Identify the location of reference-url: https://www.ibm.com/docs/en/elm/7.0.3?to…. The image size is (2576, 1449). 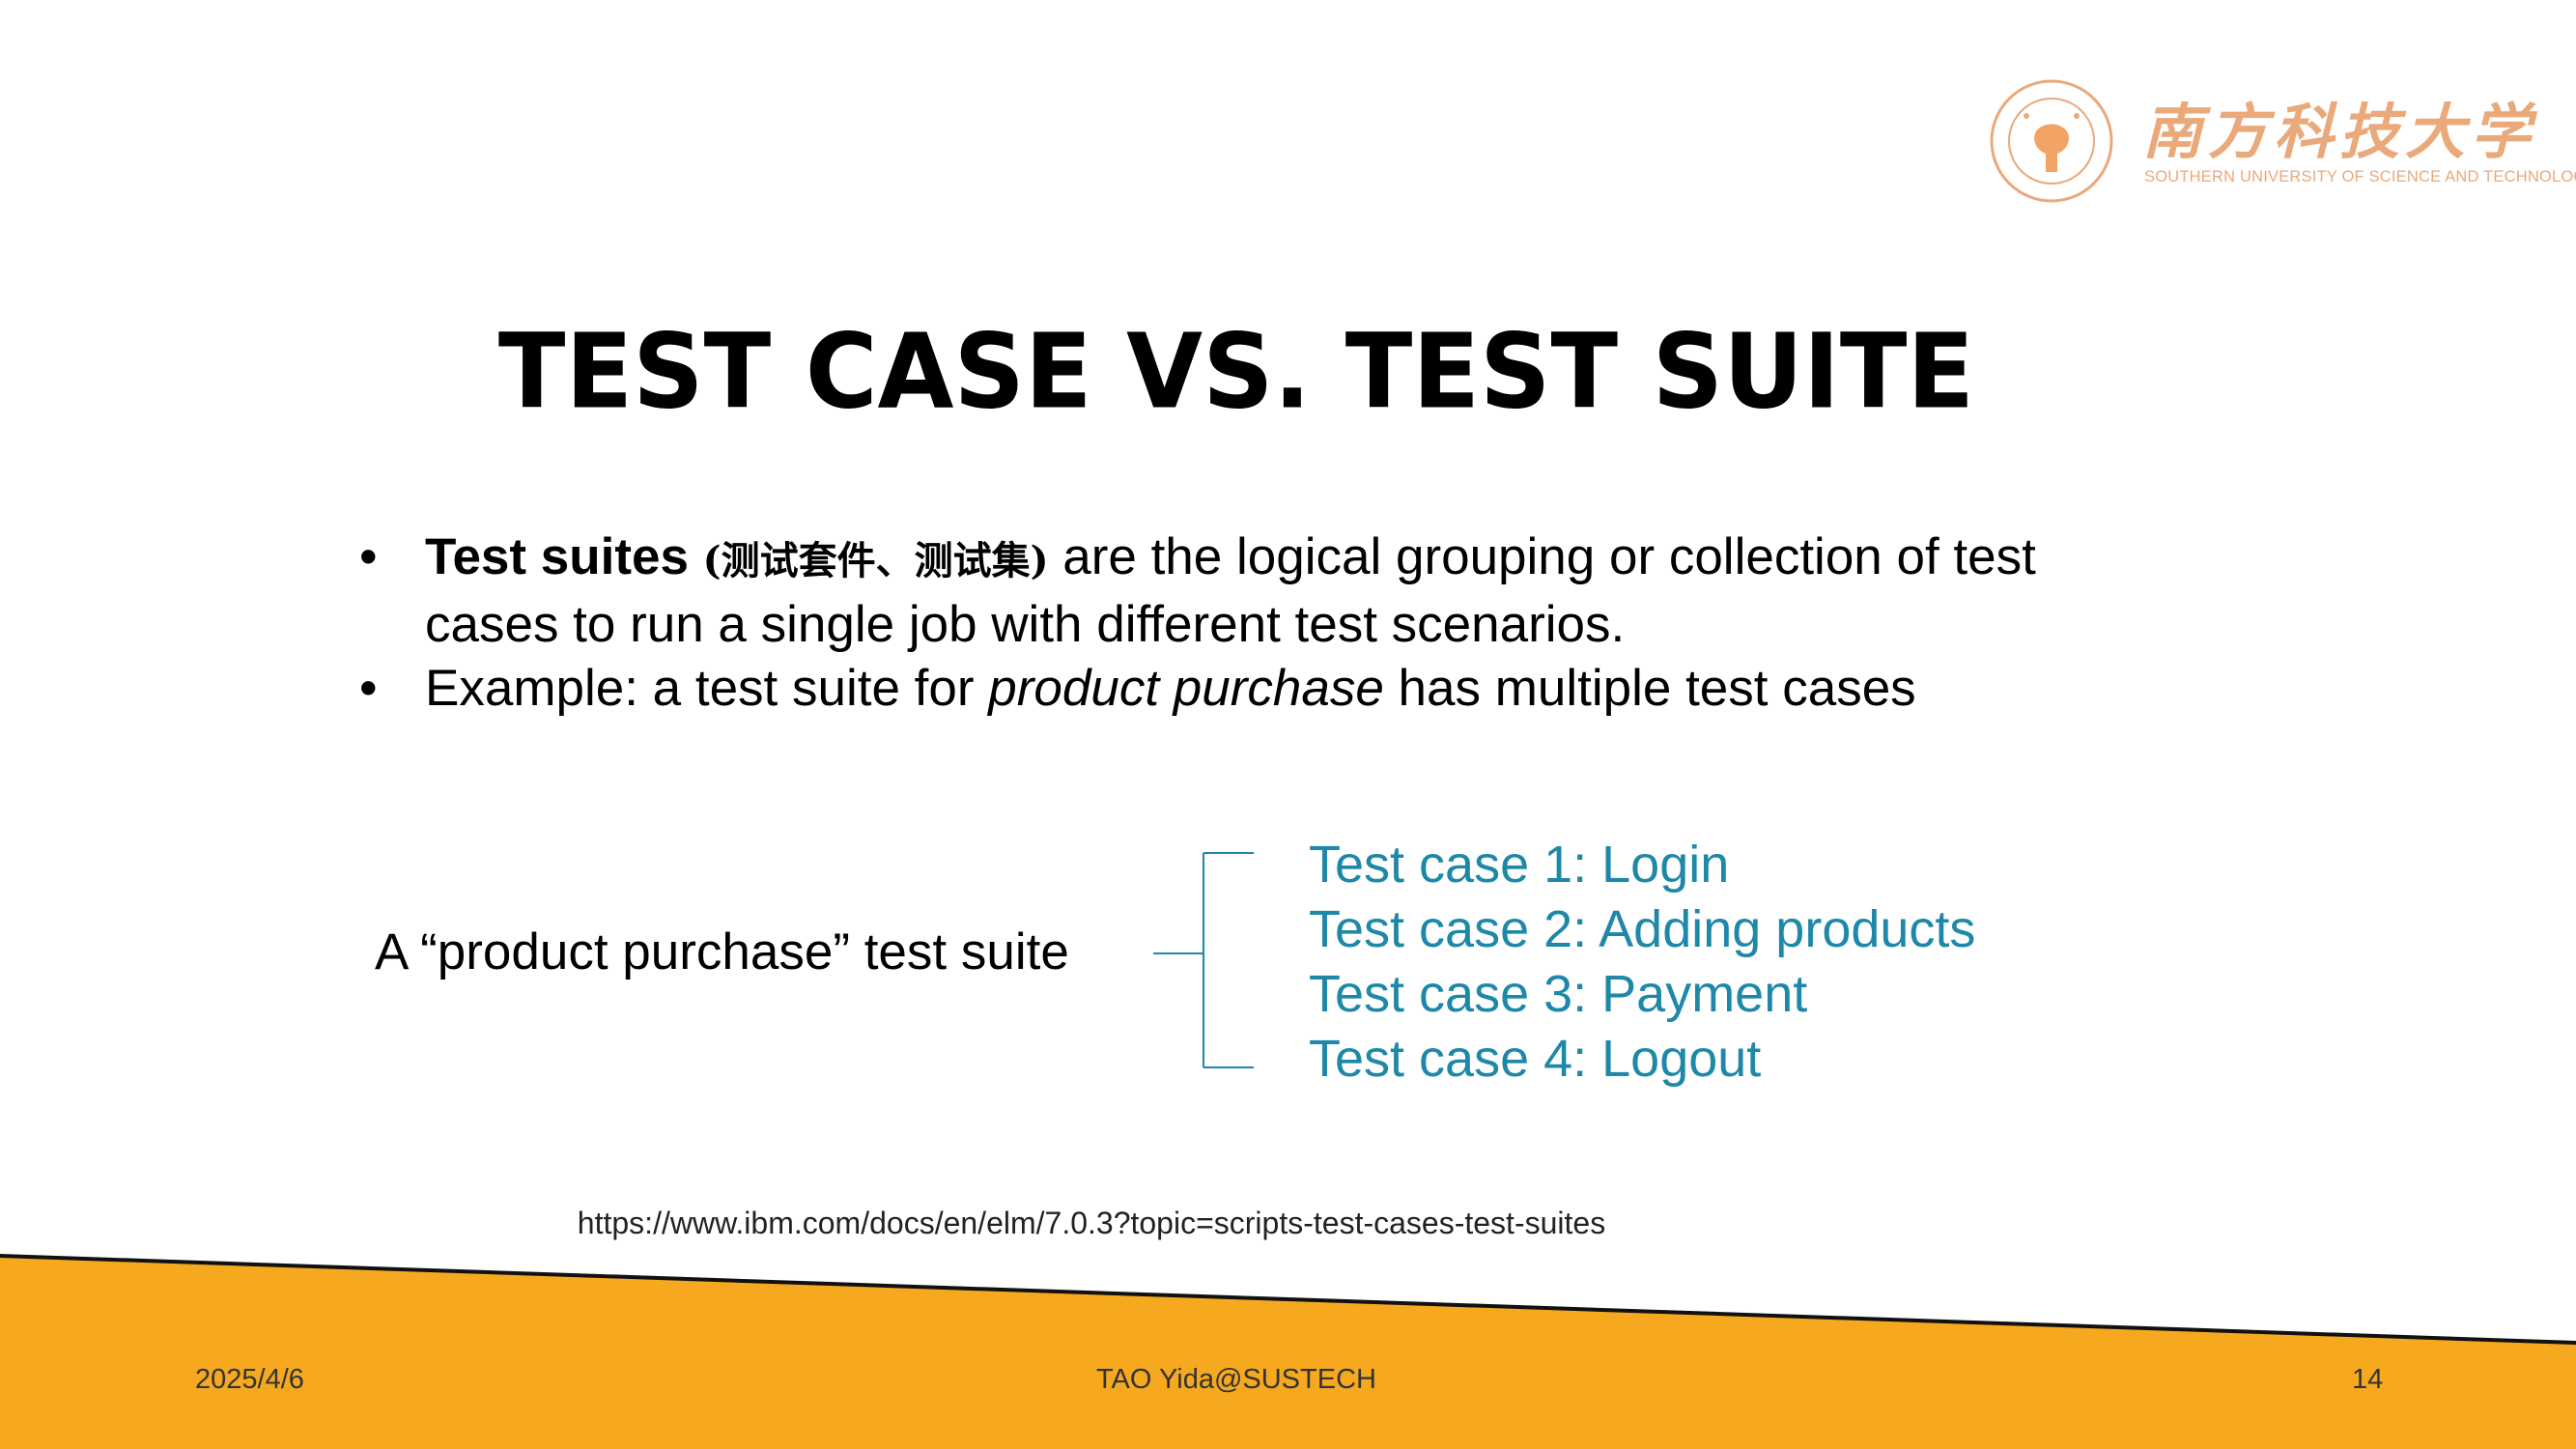
(1091, 1223).